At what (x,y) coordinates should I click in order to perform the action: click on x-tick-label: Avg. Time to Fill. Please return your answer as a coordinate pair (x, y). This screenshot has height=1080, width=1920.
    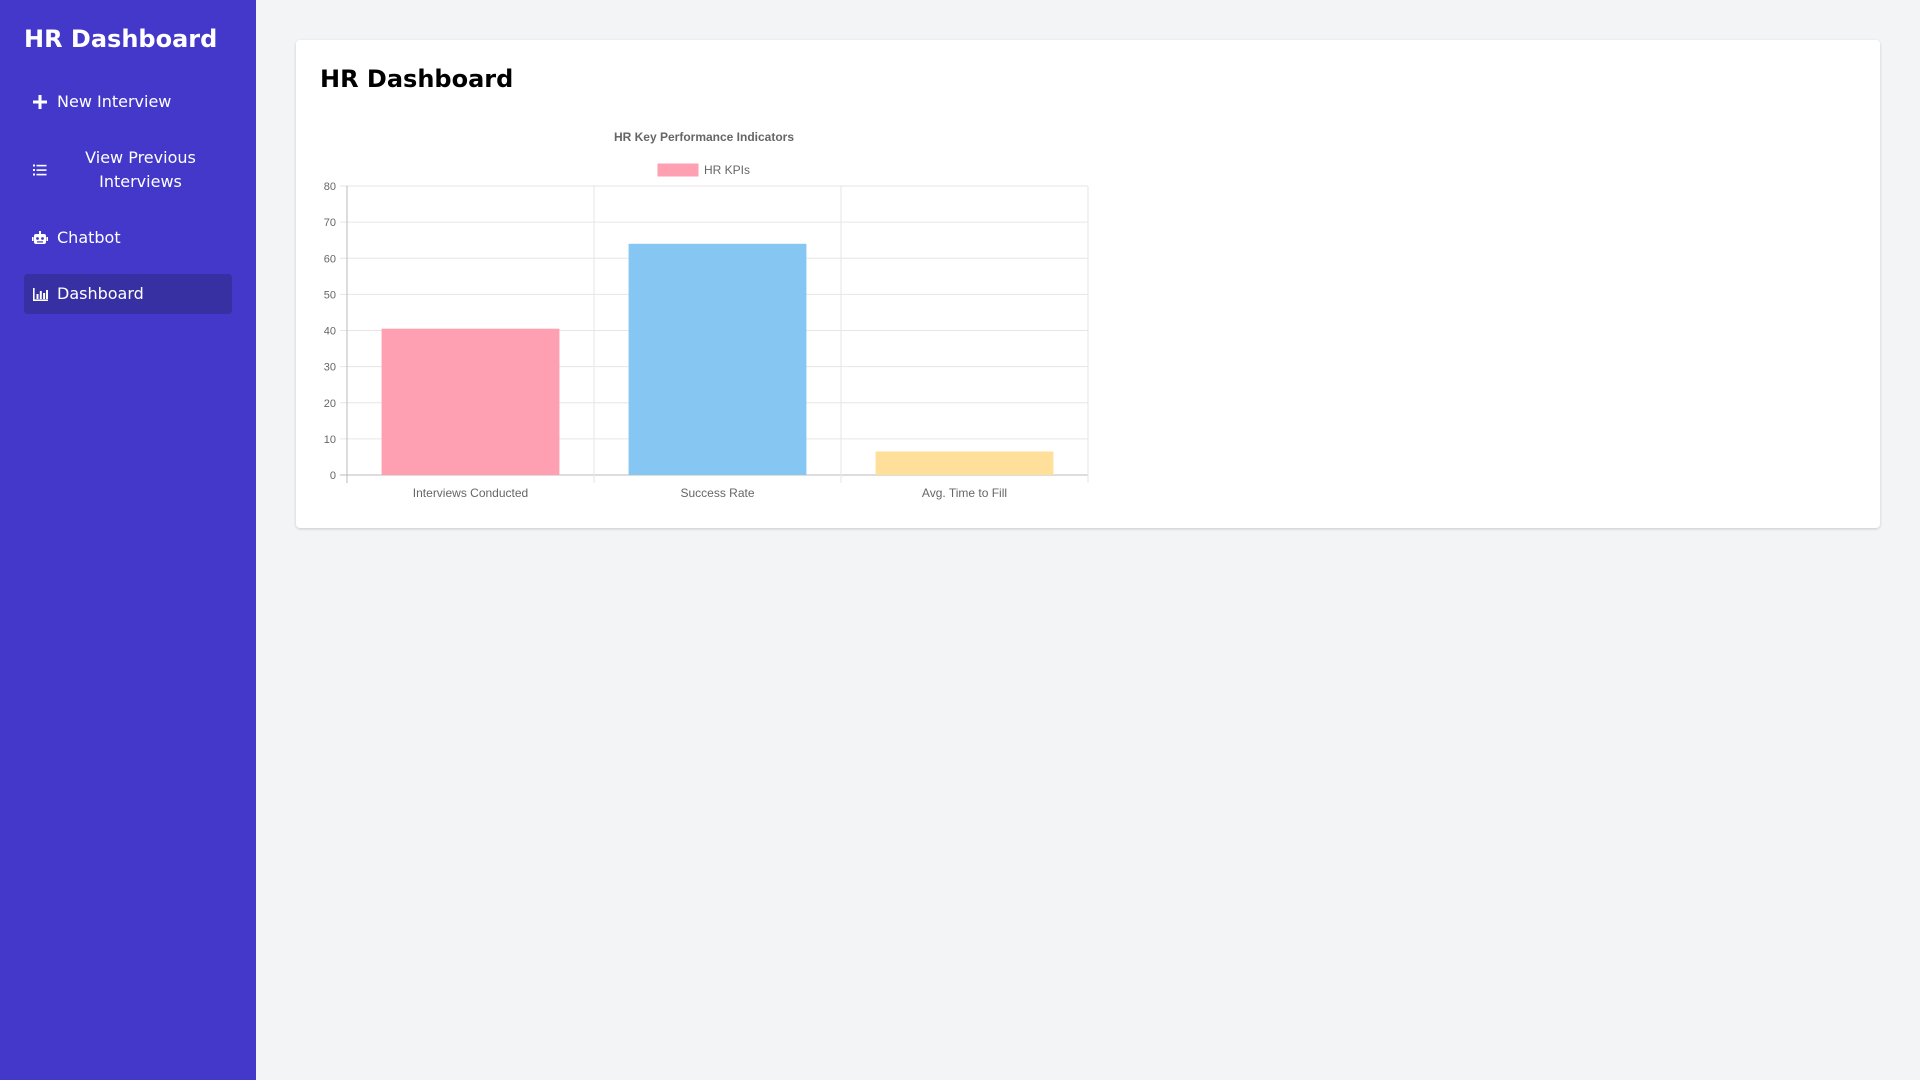
    Looking at the image, I should click on (964, 493).